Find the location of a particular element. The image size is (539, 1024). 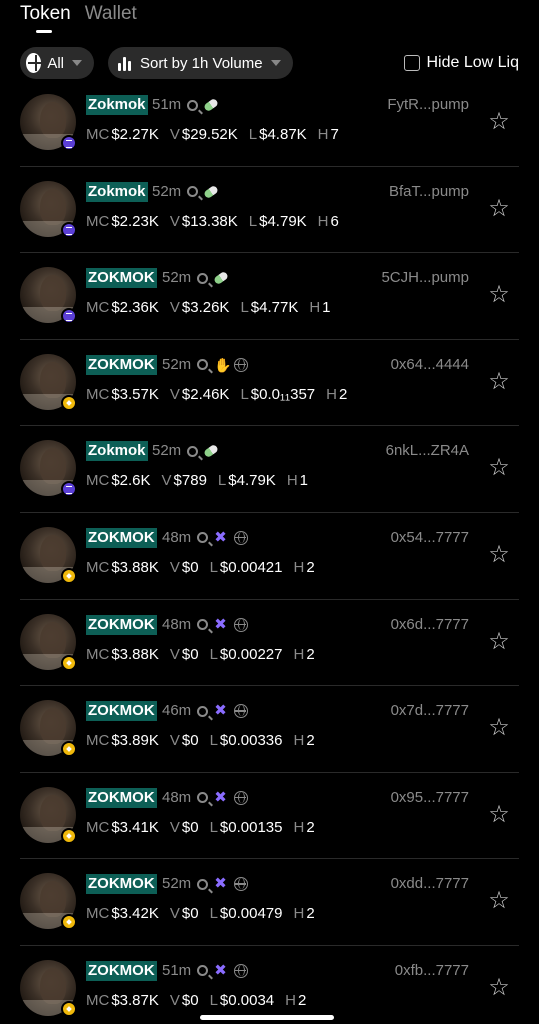

stat-l-value: $4.77K is located at coordinates (274, 308).